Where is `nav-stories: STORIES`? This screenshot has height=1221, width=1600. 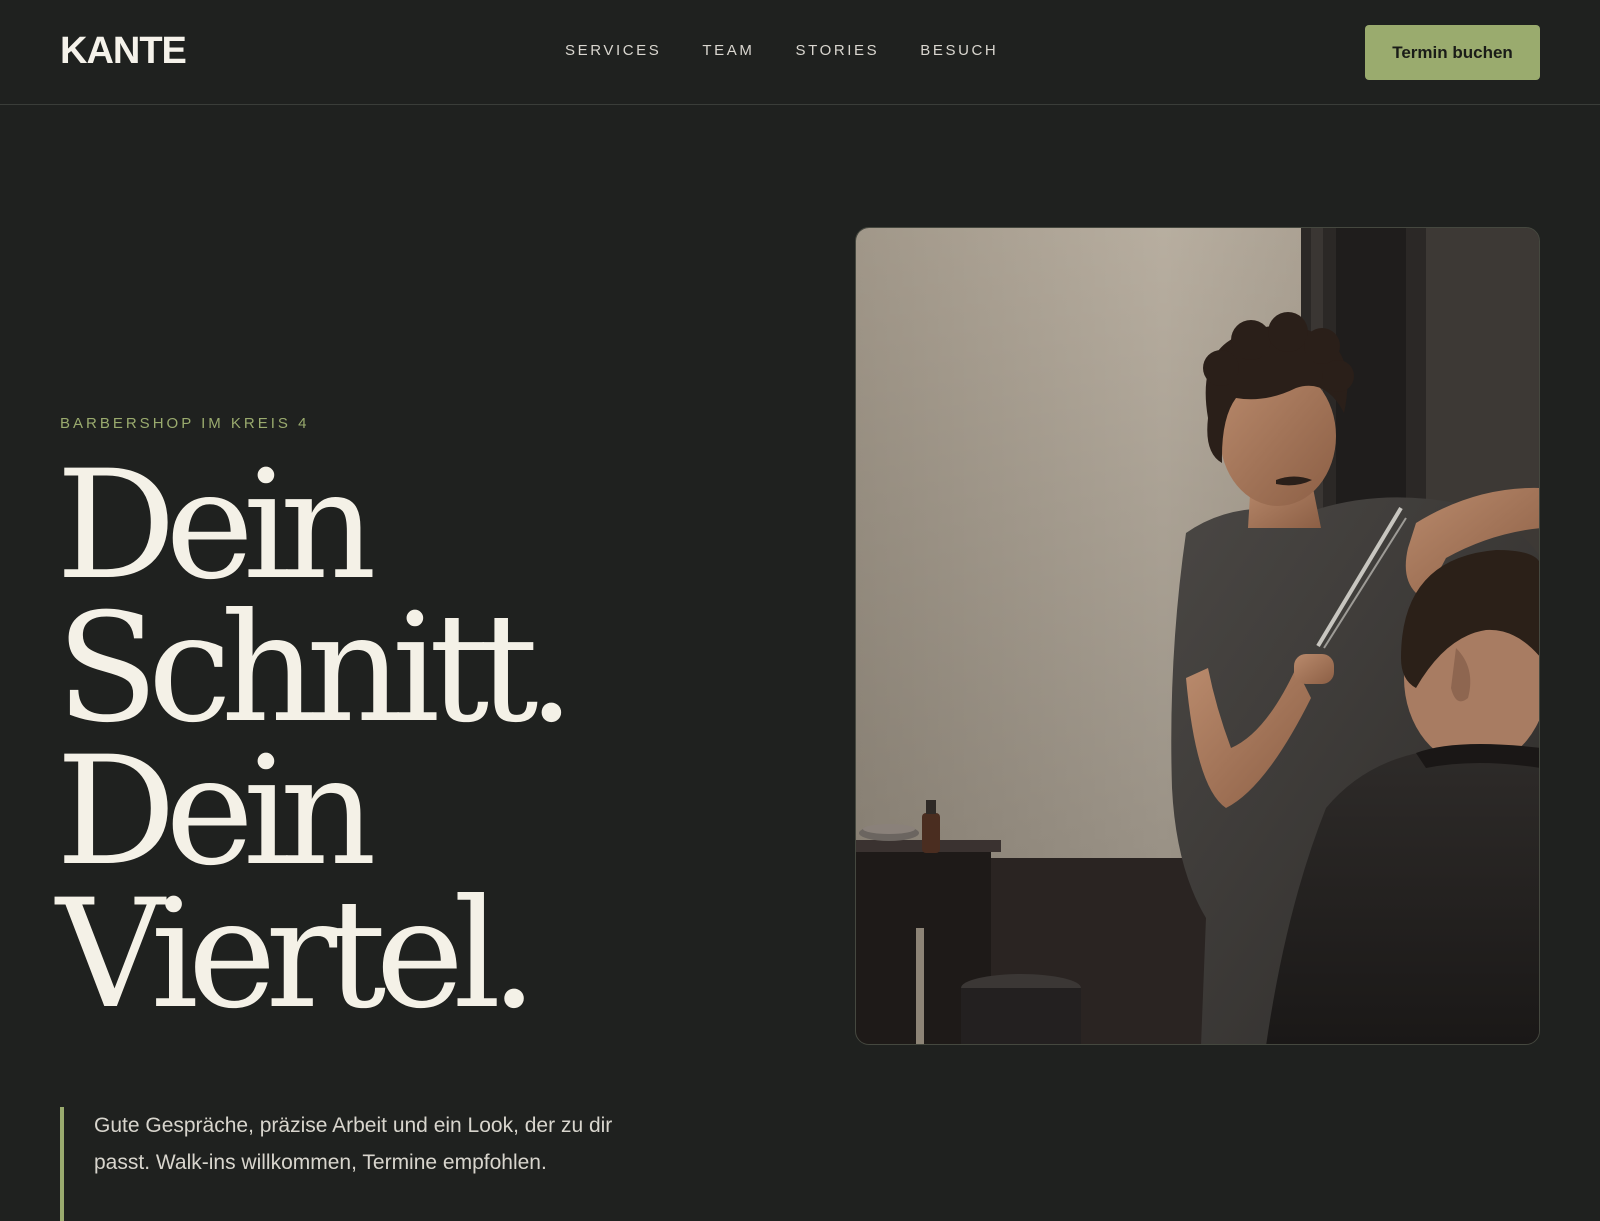 nav-stories: STORIES is located at coordinates (837, 50).